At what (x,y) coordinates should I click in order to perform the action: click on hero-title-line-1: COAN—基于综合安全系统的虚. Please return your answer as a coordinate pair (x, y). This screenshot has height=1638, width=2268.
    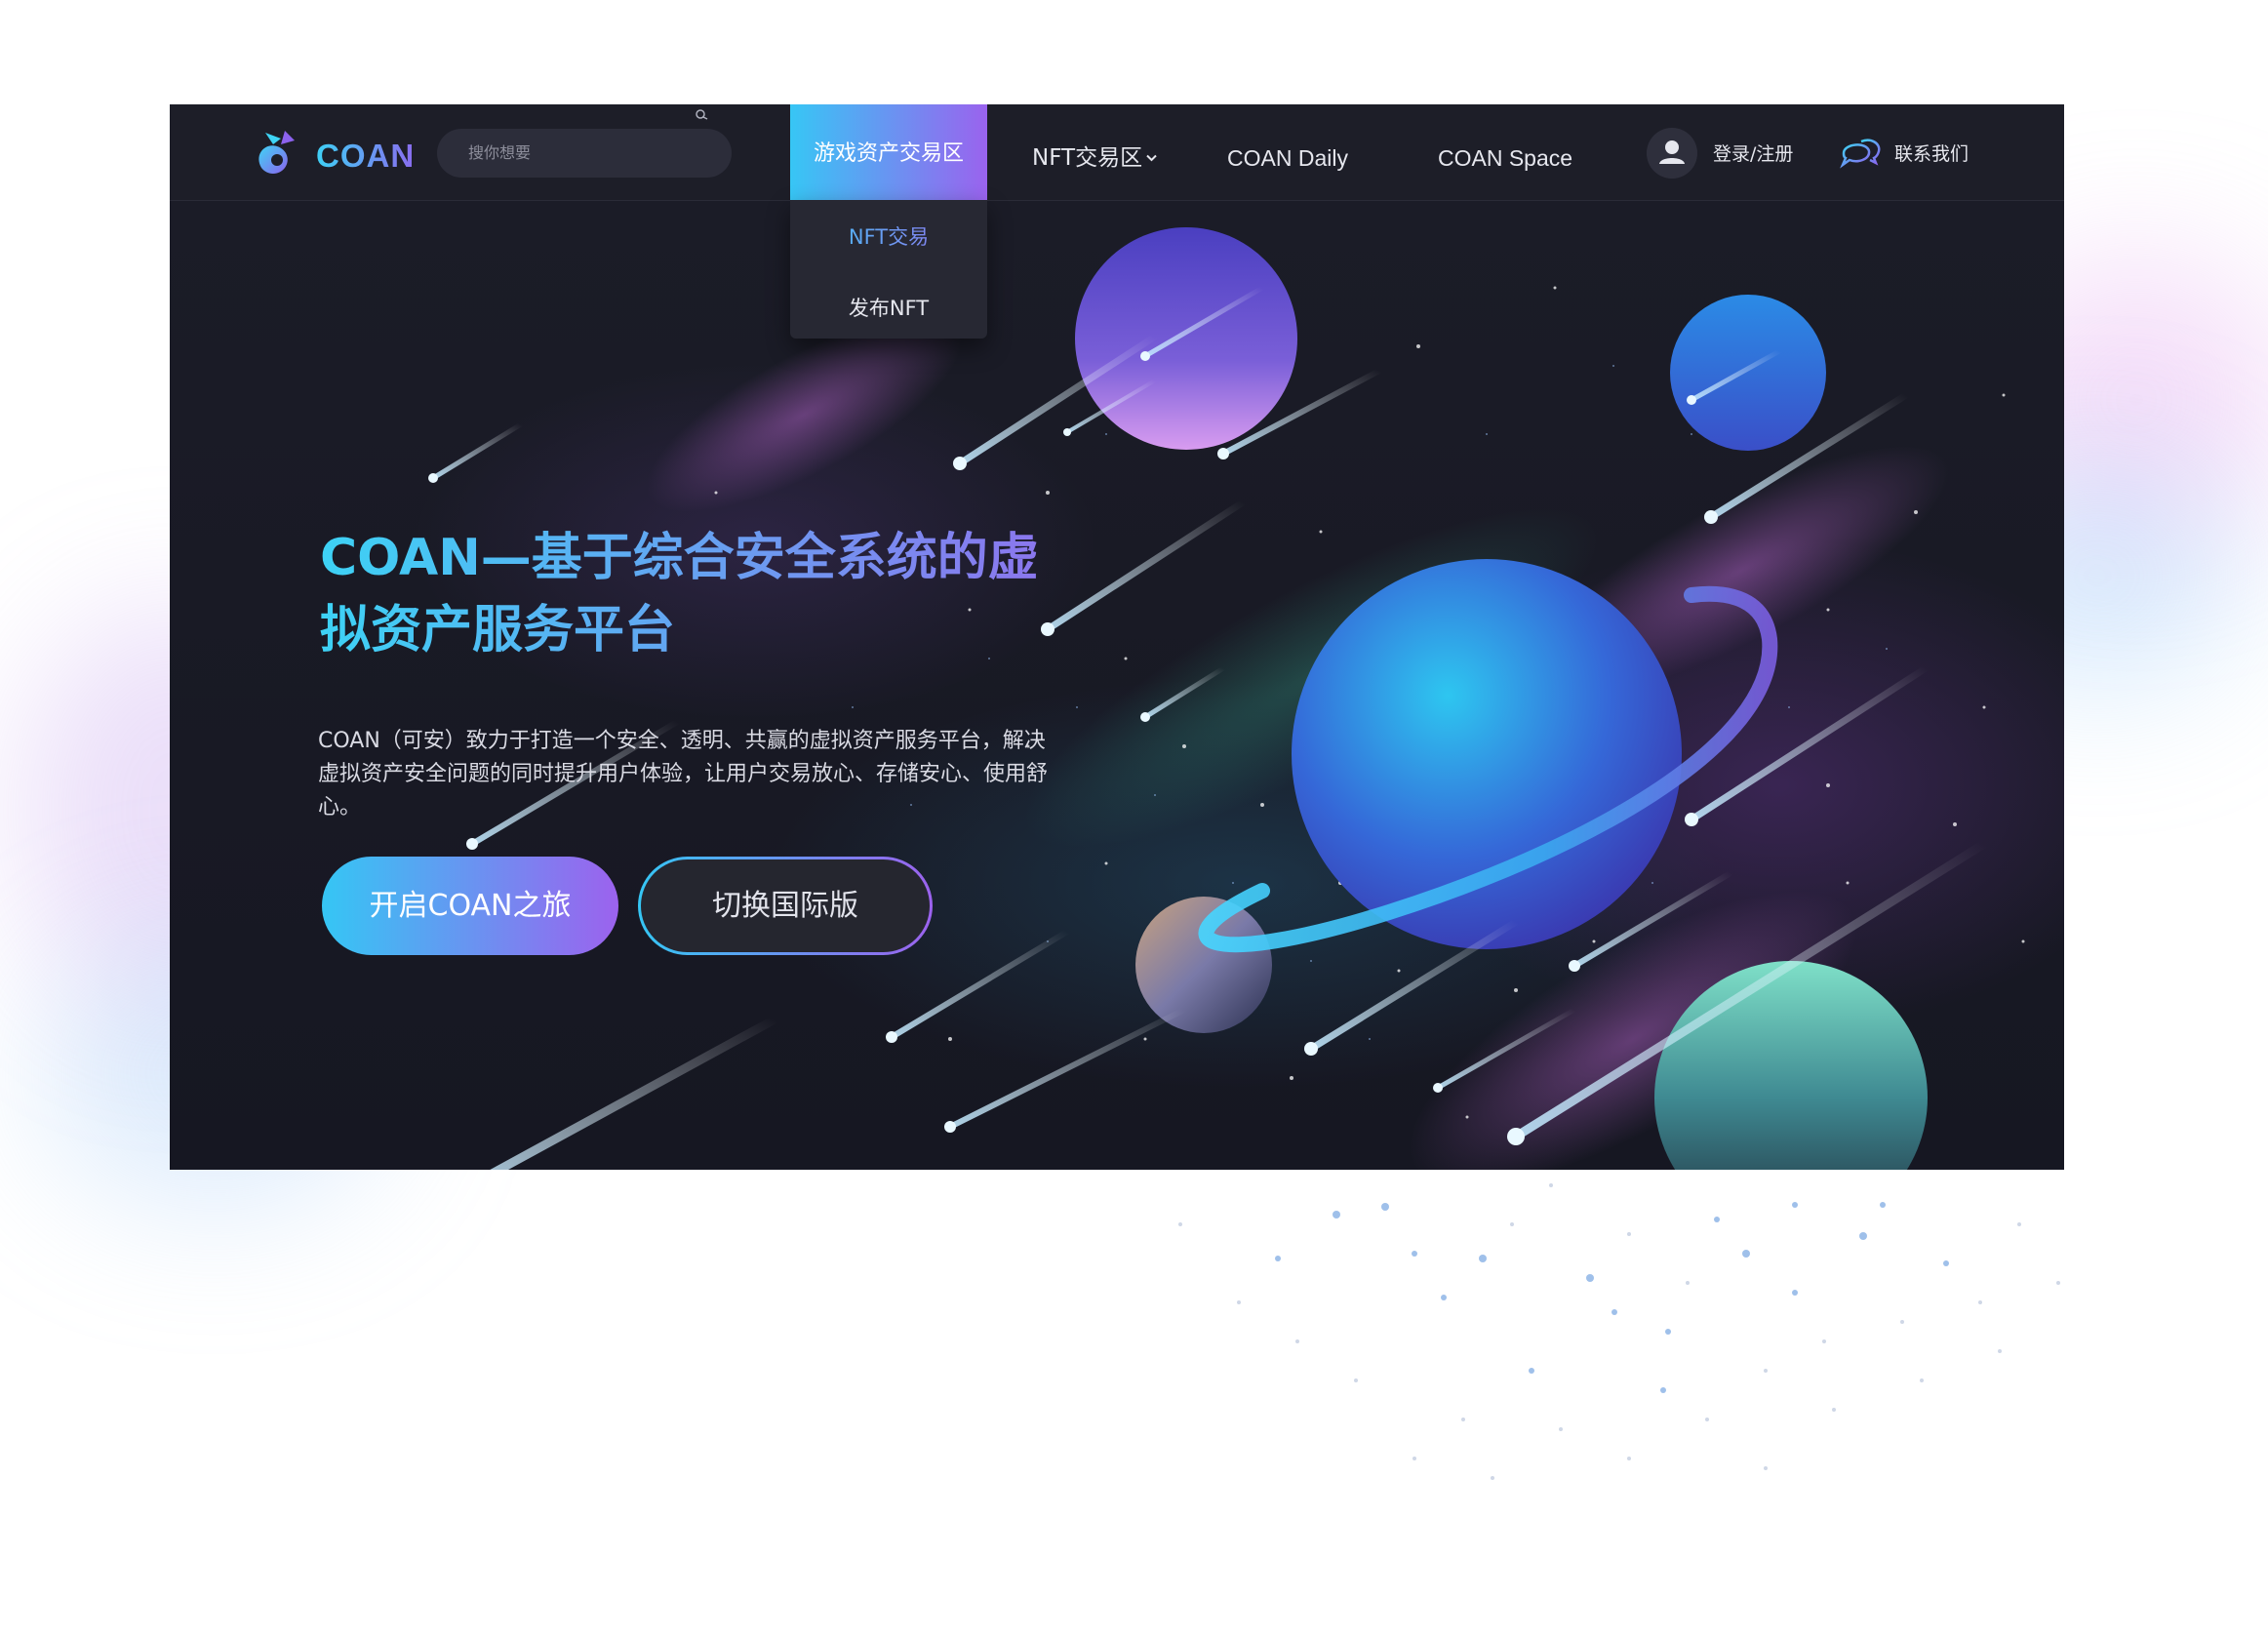
    Looking at the image, I should click on (679, 558).